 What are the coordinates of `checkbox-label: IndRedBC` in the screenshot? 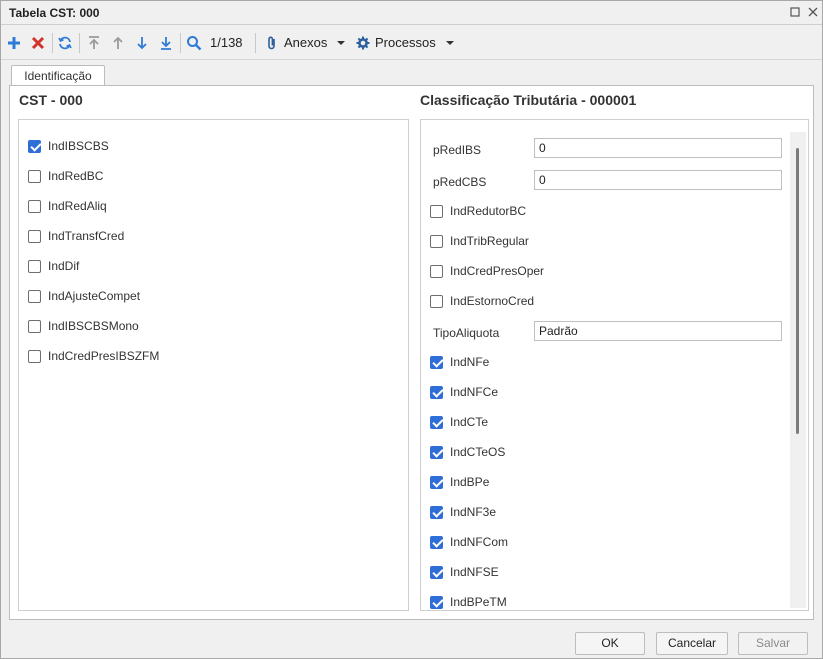 It's located at (76, 176).